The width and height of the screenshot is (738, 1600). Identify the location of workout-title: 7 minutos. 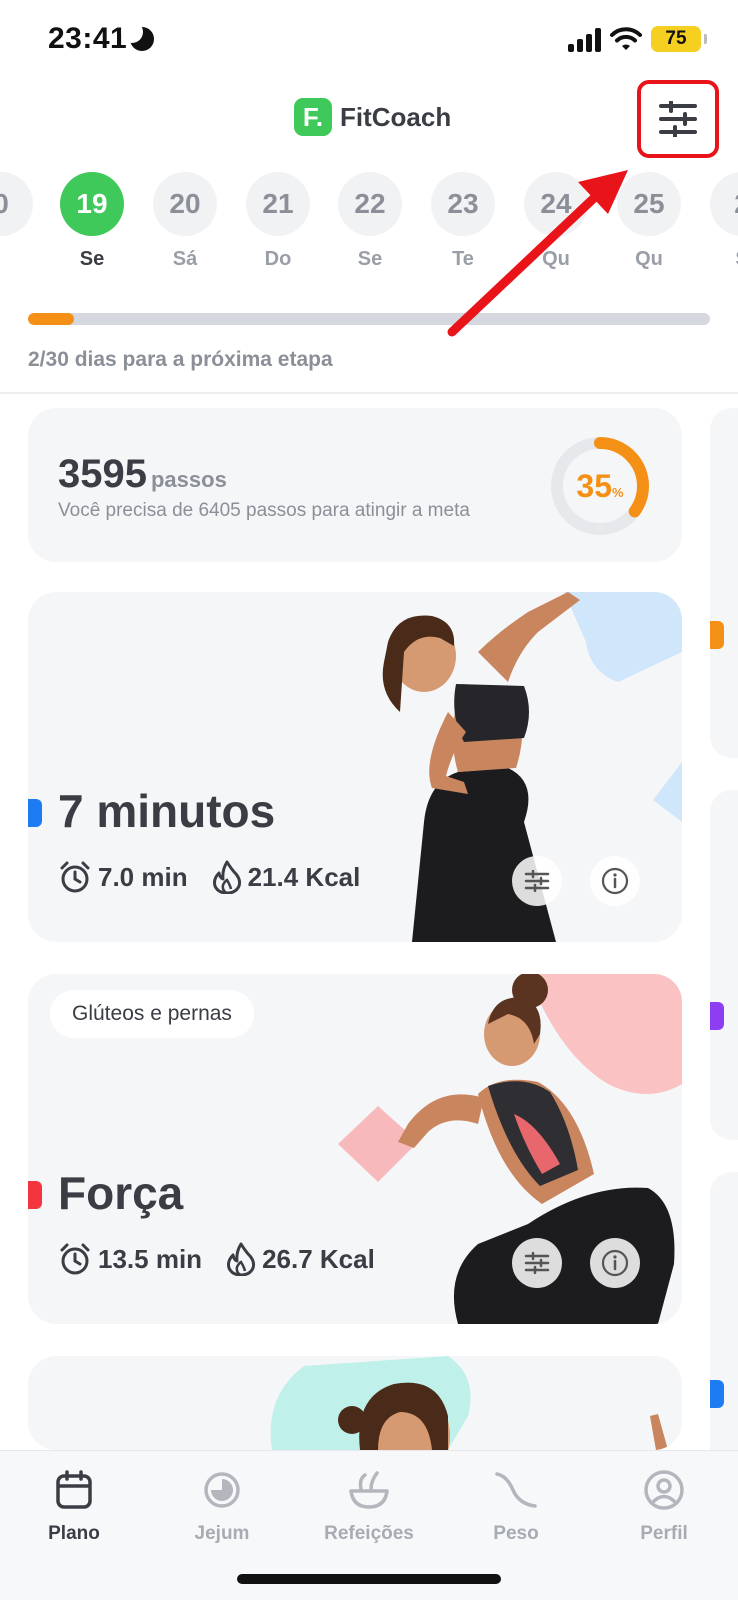
(167, 811).